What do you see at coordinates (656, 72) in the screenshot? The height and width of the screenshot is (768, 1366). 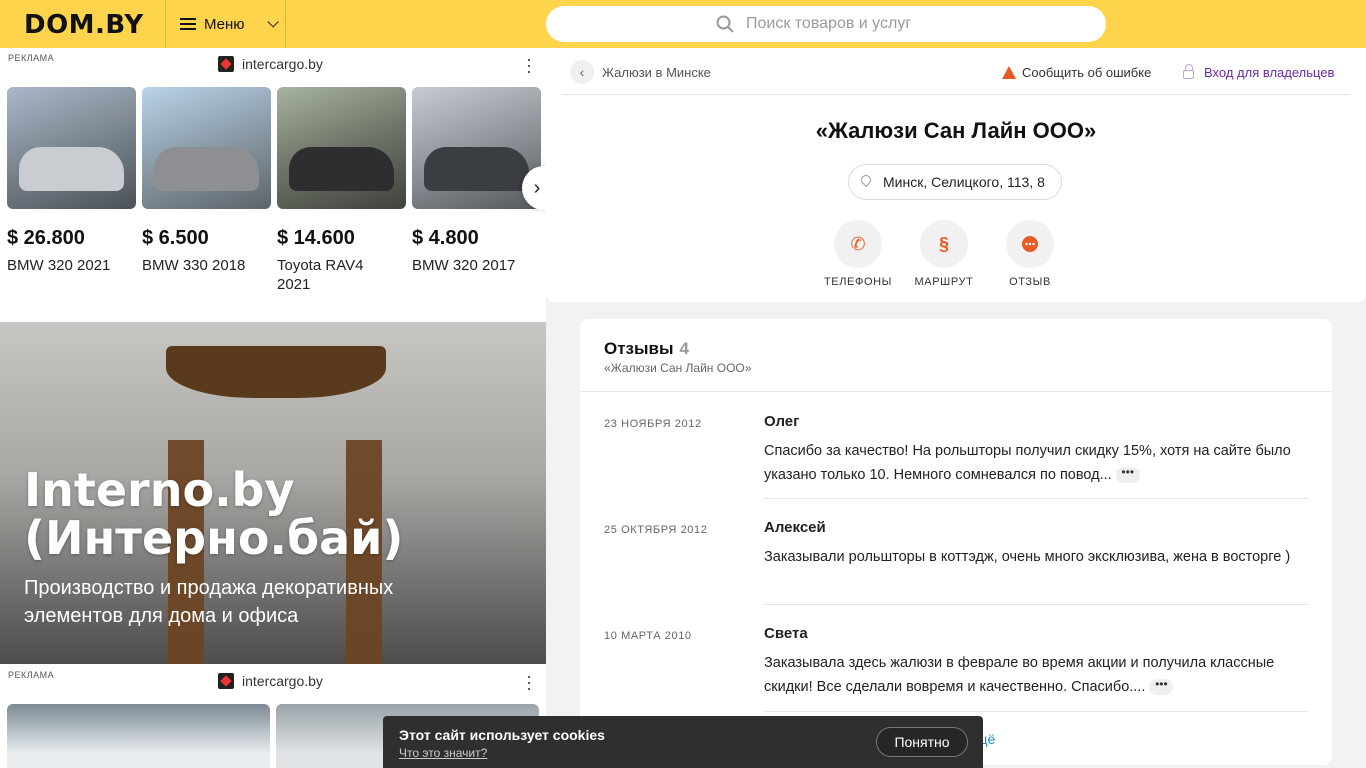 I see `breadcrumb: Жалюзи в Минске` at bounding box center [656, 72].